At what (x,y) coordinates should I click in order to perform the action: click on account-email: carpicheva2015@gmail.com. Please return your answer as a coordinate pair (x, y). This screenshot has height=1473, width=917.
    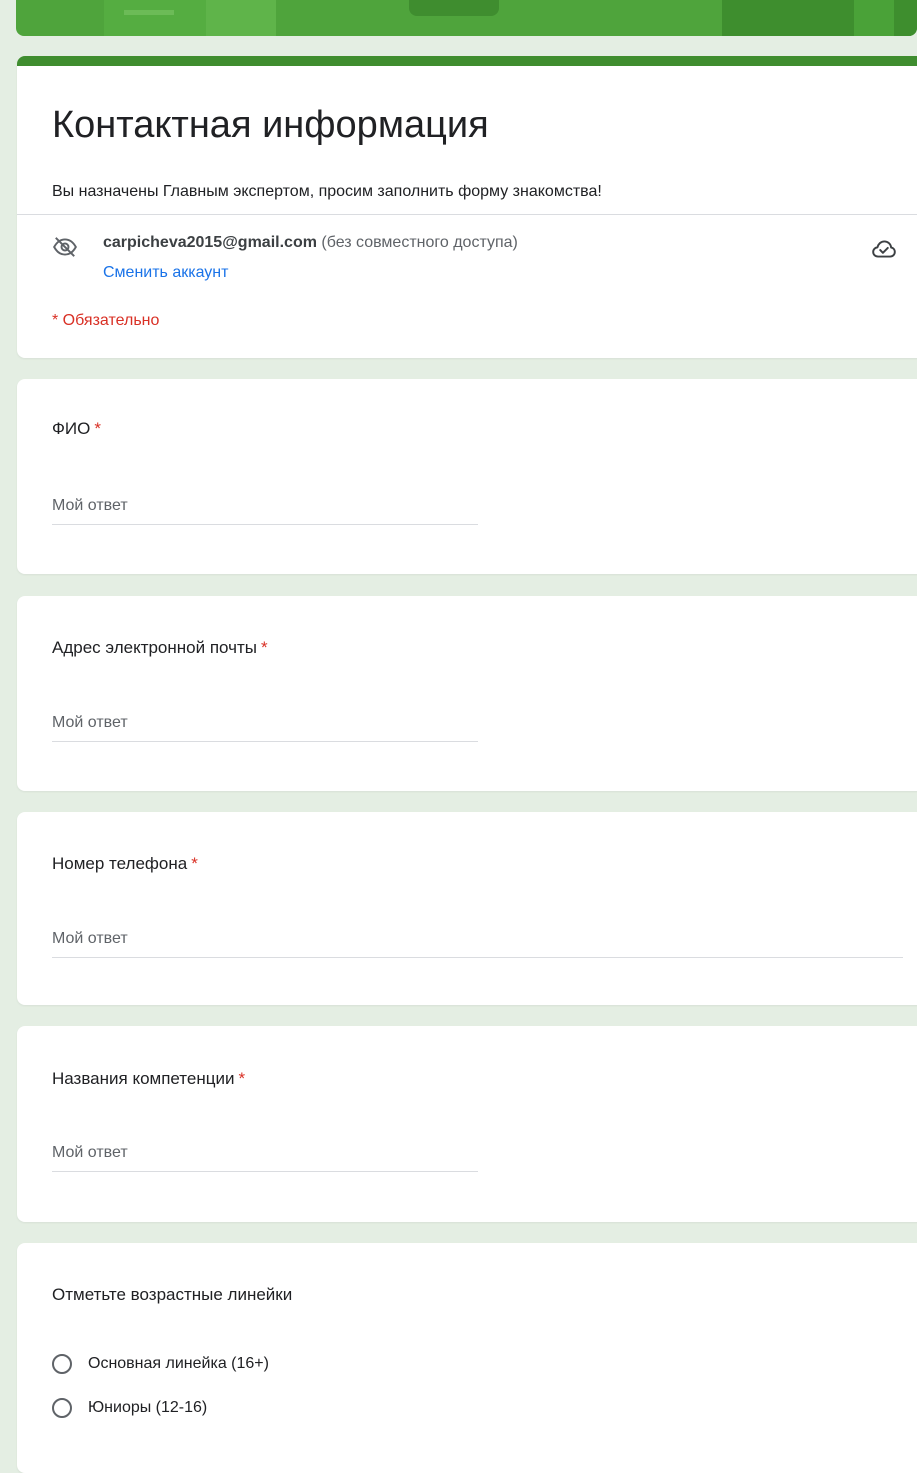
    Looking at the image, I should click on (210, 242).